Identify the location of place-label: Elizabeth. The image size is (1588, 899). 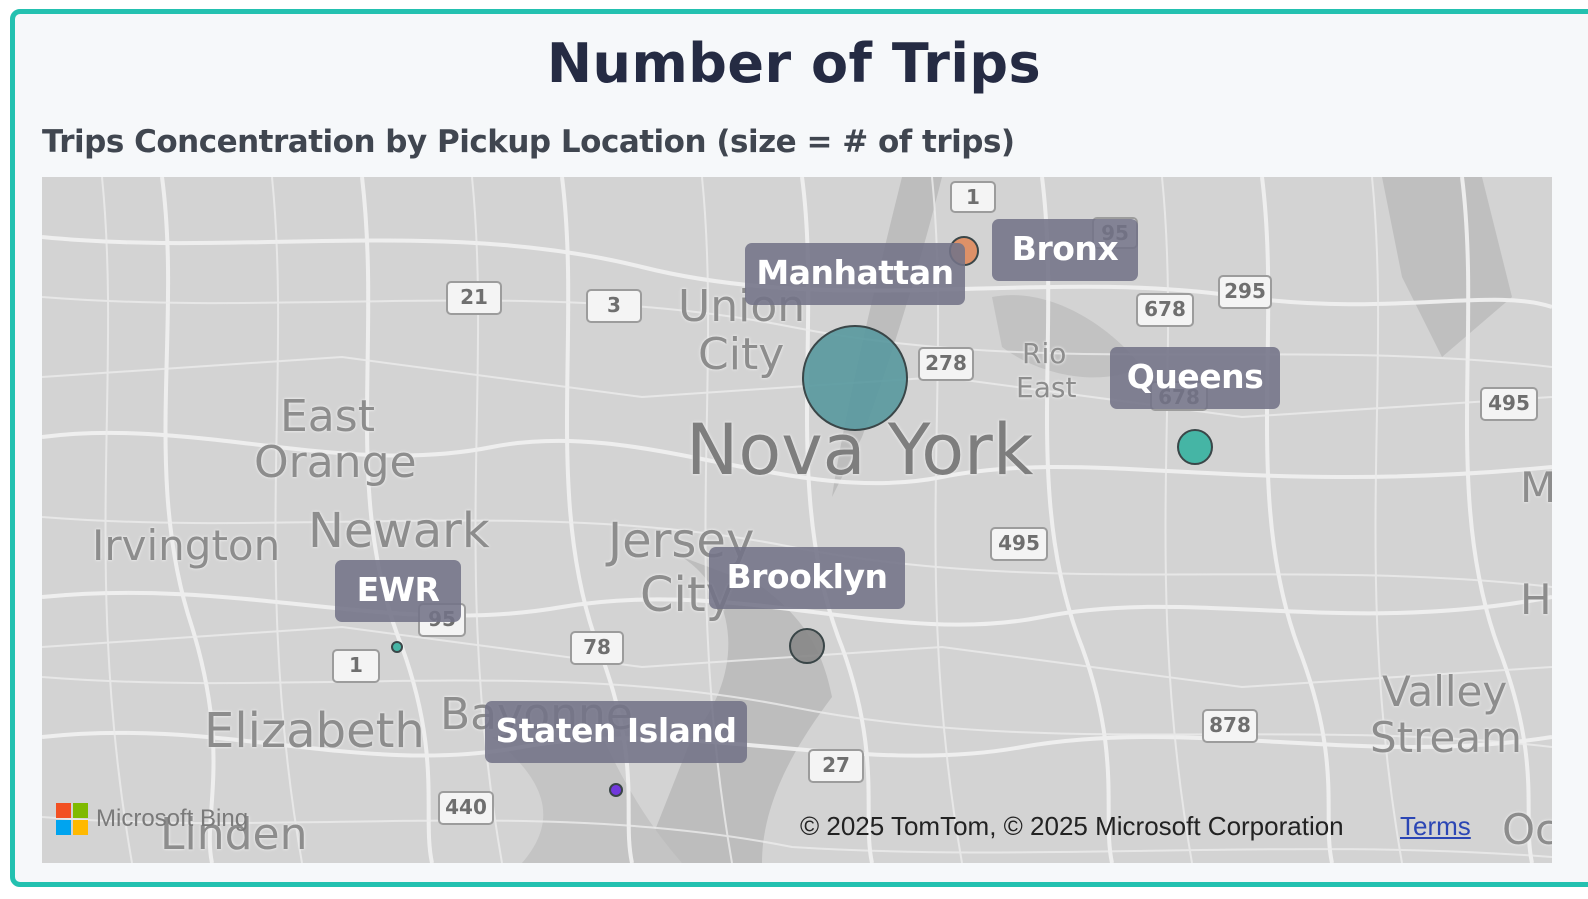
(314, 731).